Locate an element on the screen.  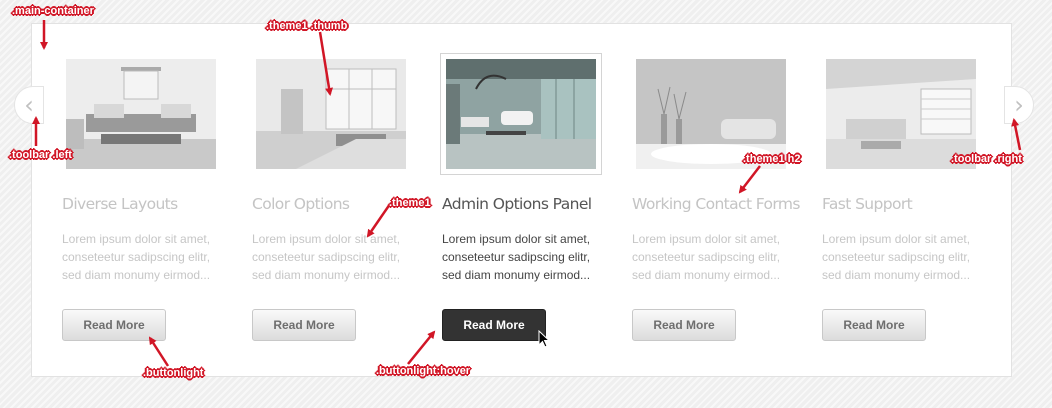
mouse-cursor-icon is located at coordinates (544, 339).